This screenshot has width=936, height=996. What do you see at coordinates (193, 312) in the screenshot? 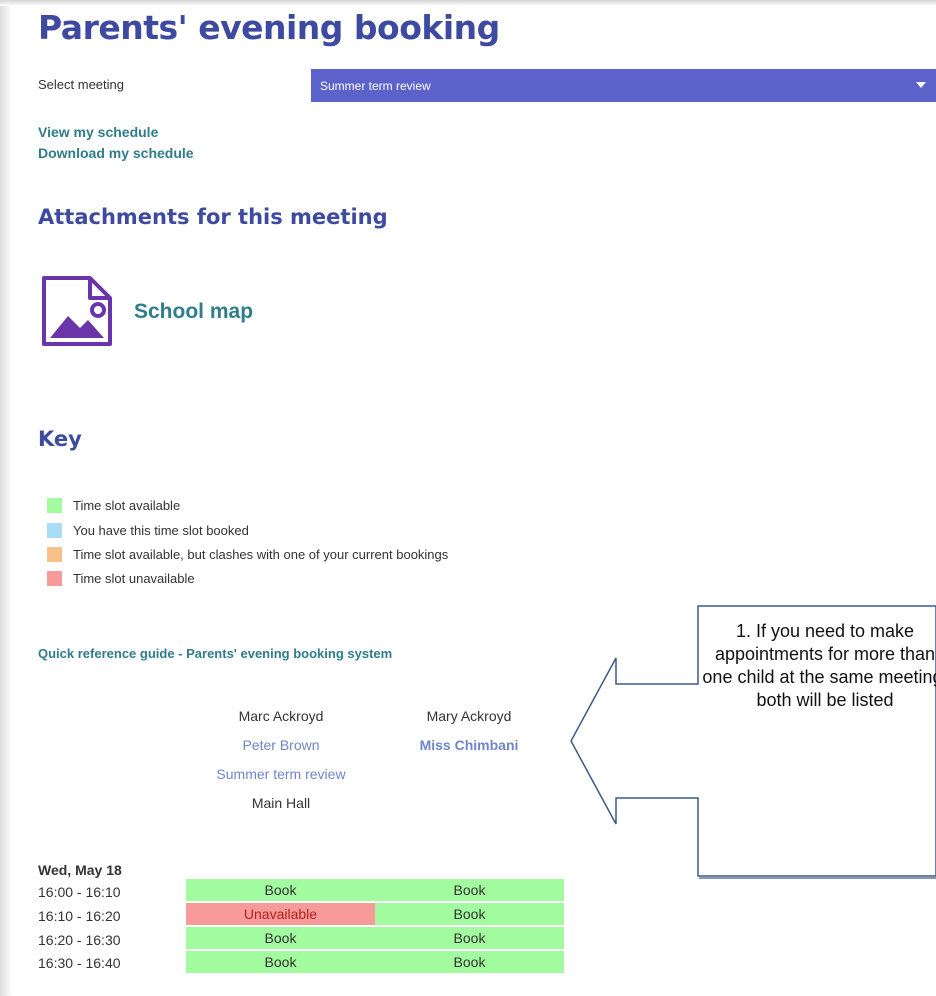
I see `school-map-link: School map` at bounding box center [193, 312].